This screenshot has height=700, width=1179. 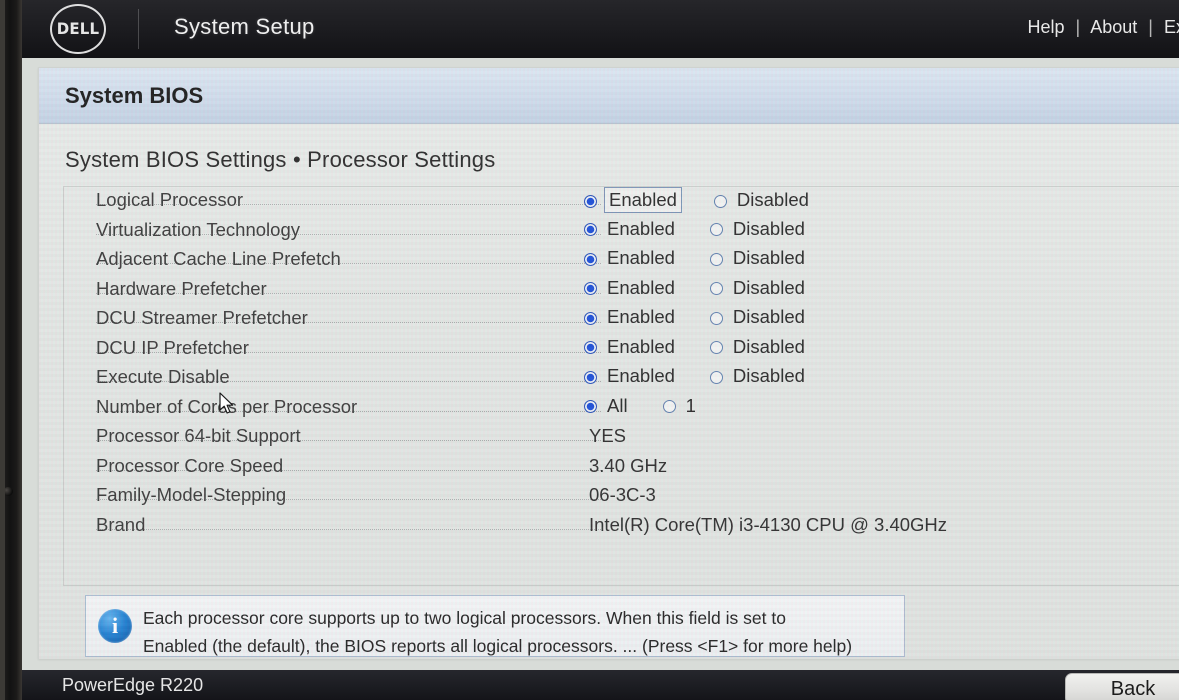 What do you see at coordinates (641, 406) in the screenshot?
I see `option-group: All 1` at bounding box center [641, 406].